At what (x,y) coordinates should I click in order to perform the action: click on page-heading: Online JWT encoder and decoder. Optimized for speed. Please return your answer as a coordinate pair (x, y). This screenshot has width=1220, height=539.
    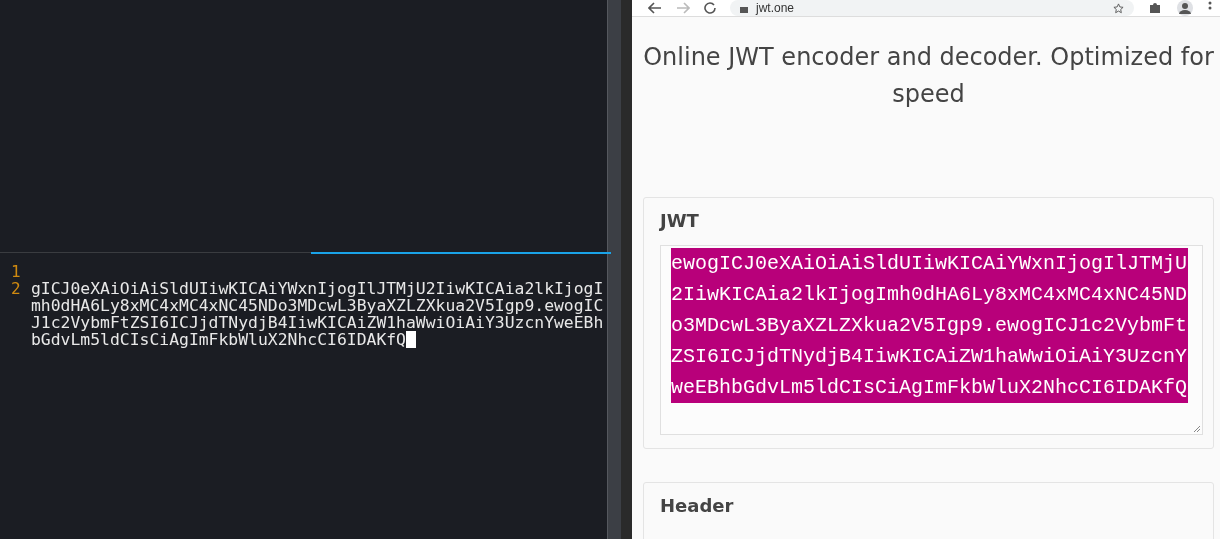
    Looking at the image, I should click on (928, 76).